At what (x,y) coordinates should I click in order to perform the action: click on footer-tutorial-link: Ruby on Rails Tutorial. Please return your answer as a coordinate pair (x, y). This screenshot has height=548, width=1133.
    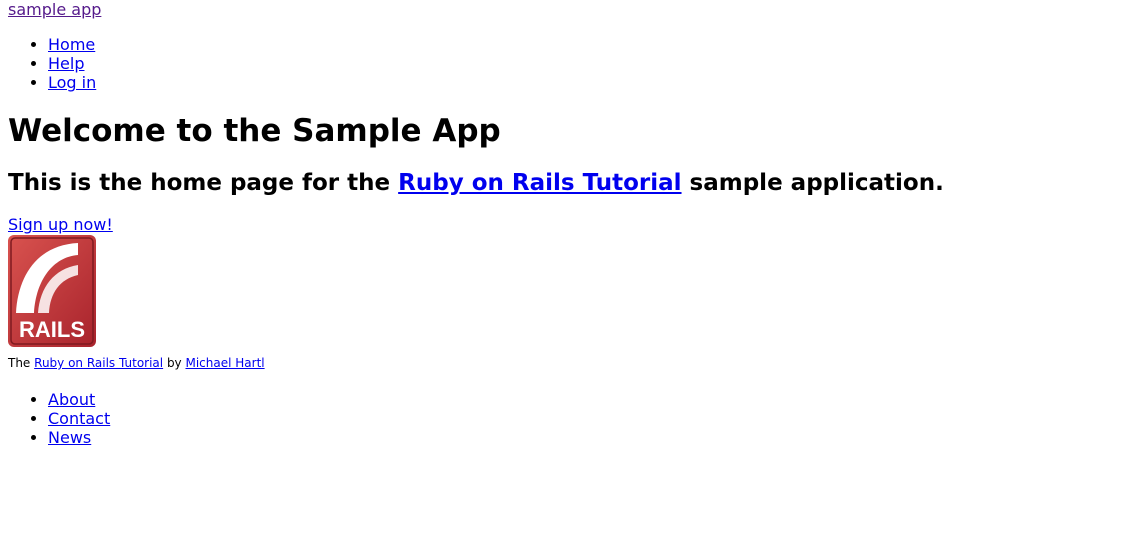
    Looking at the image, I should click on (98, 363).